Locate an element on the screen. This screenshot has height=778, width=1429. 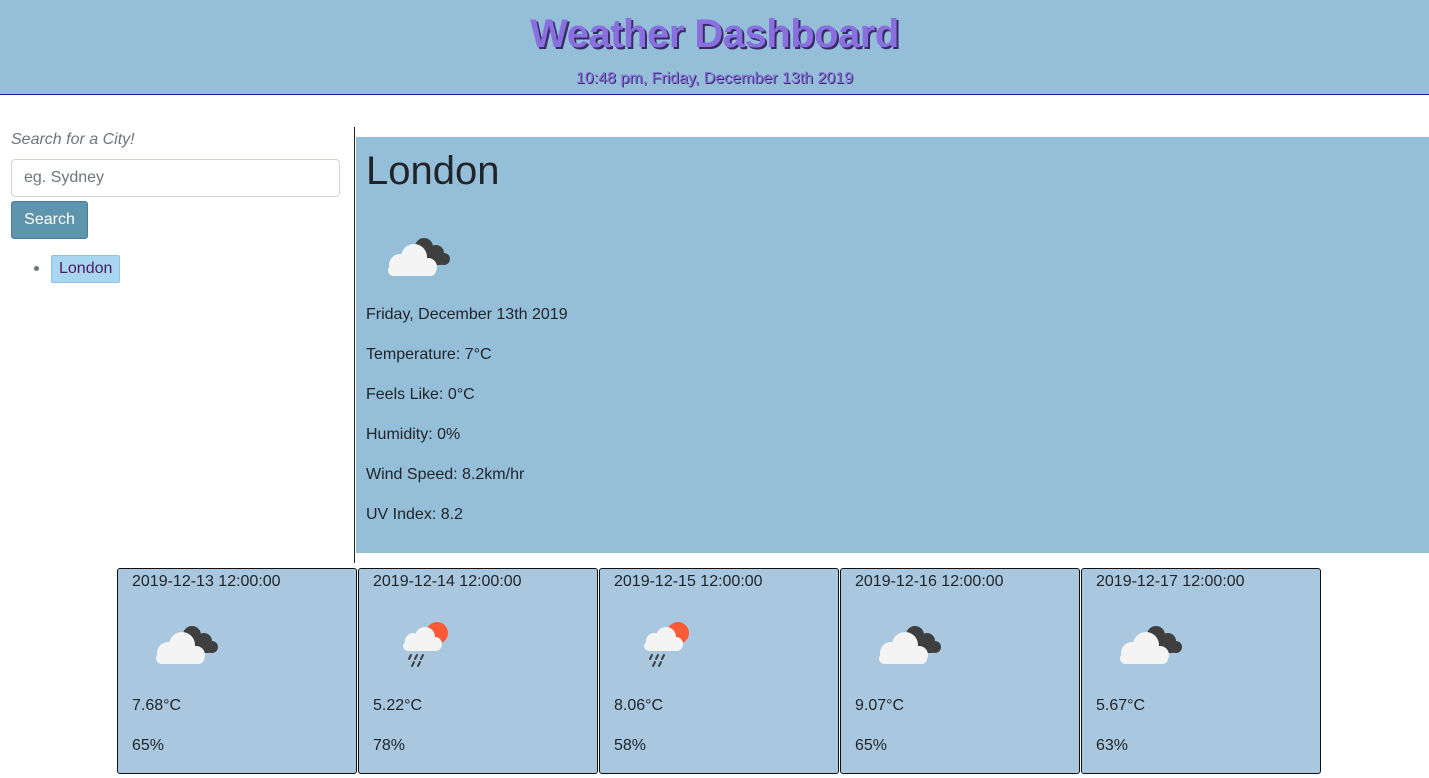
history-city-link: London is located at coordinates (86, 269).